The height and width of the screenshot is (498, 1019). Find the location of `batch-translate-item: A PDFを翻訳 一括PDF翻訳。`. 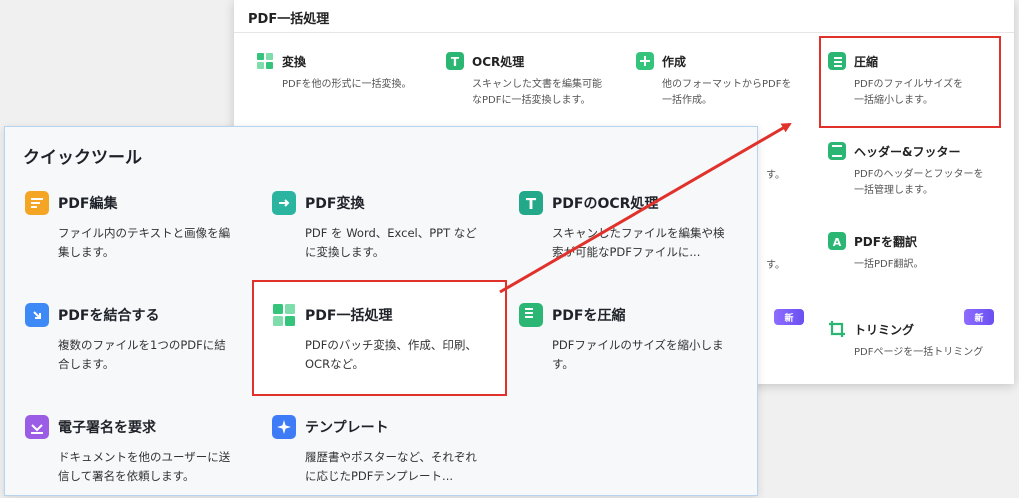

batch-translate-item: A PDFを翻訳 一括PDF翻訳。 is located at coordinates (913, 252).